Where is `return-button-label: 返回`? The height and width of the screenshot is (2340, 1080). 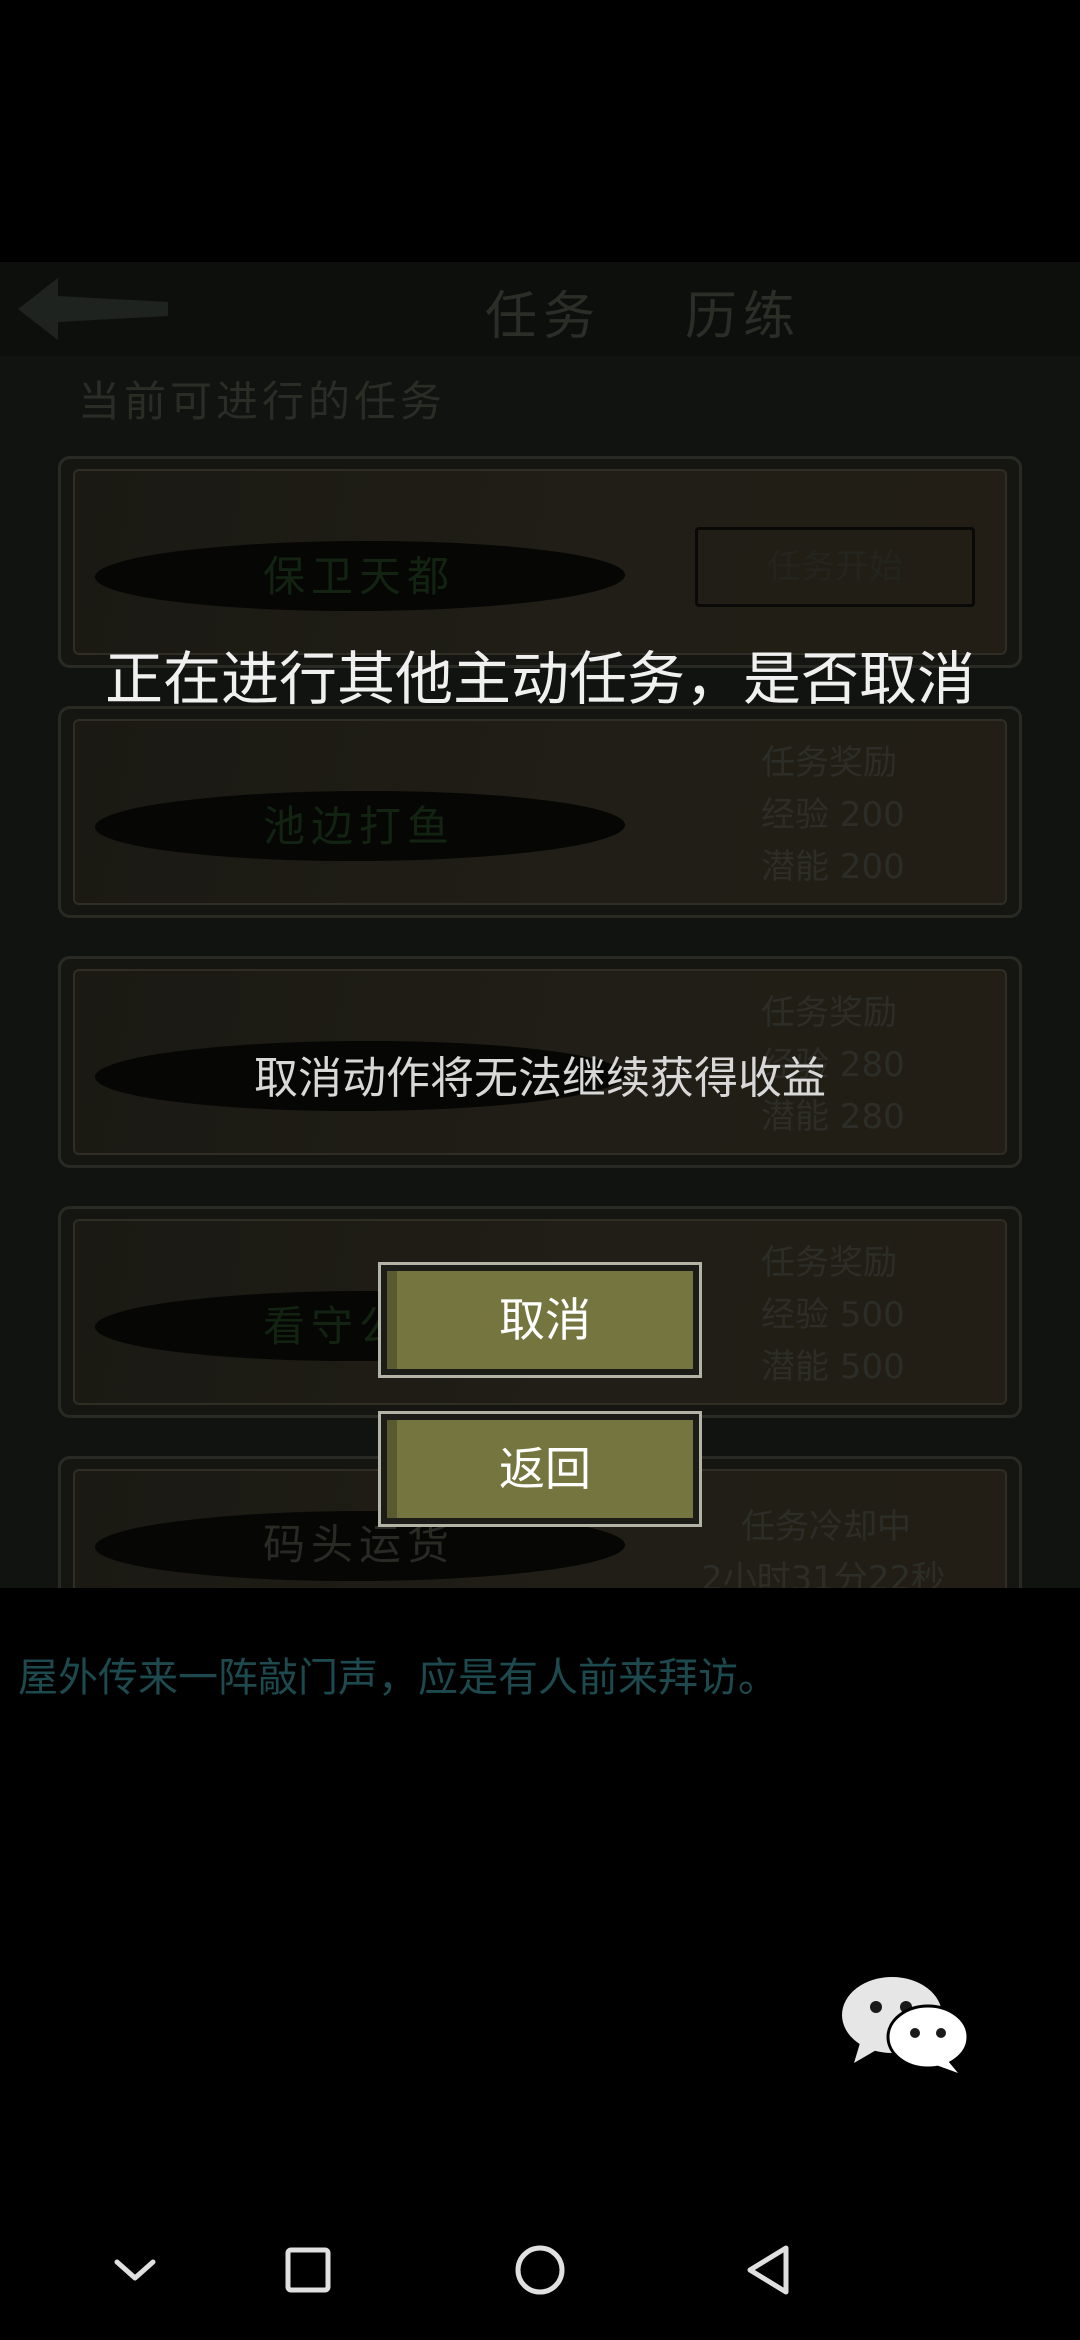
return-button-label: 返回 is located at coordinates (540, 1469).